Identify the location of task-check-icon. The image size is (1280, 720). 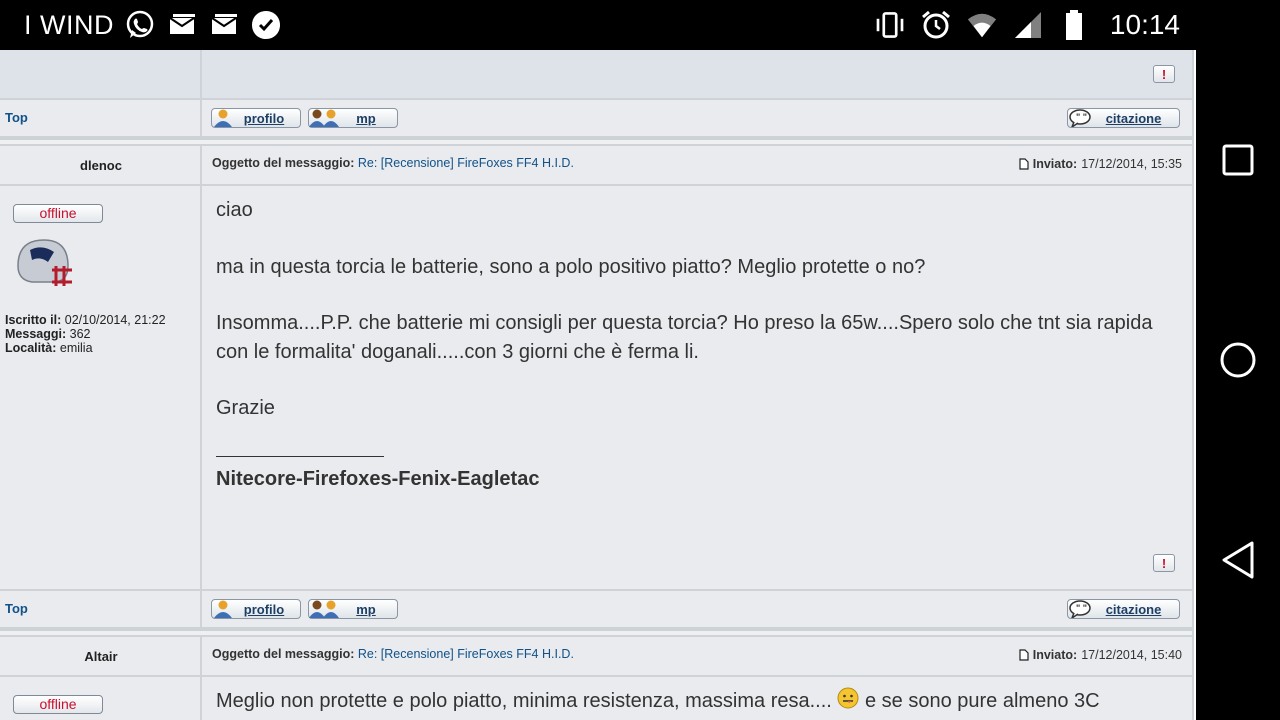
(266, 25).